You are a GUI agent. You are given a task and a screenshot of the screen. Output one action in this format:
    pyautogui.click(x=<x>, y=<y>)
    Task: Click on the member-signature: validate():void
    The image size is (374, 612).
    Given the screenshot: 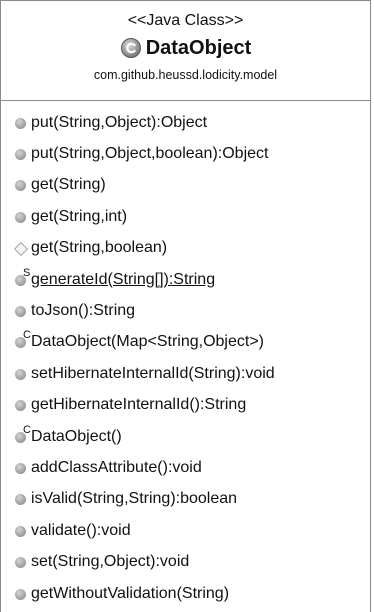 What is the action you would take?
    pyautogui.click(x=81, y=530)
    